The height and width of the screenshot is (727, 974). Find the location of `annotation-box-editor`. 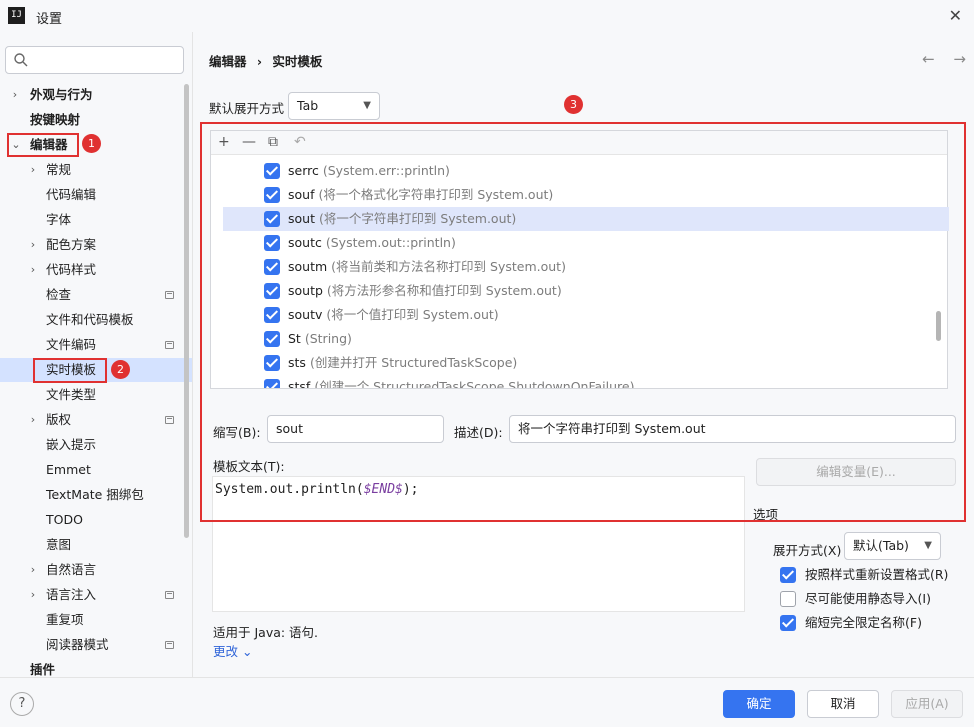

annotation-box-editor is located at coordinates (43, 145).